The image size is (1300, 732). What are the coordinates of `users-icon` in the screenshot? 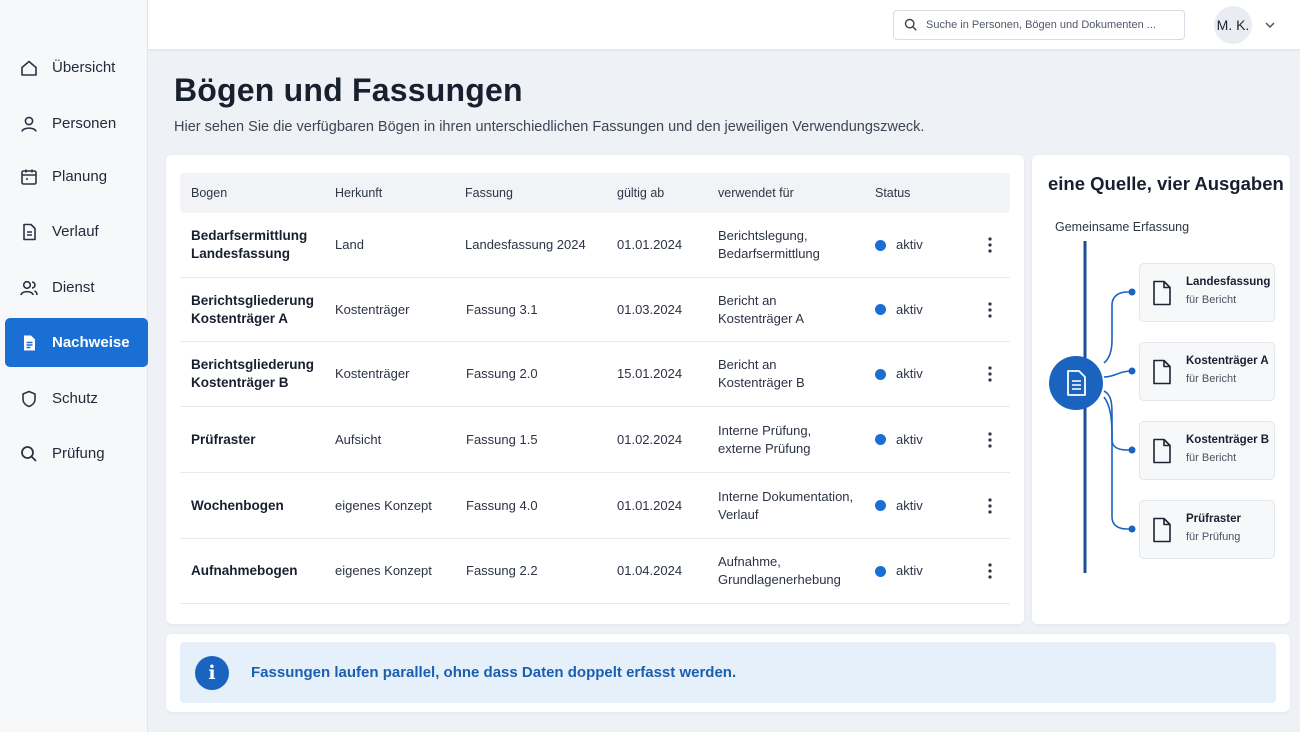 It's located at (29, 288).